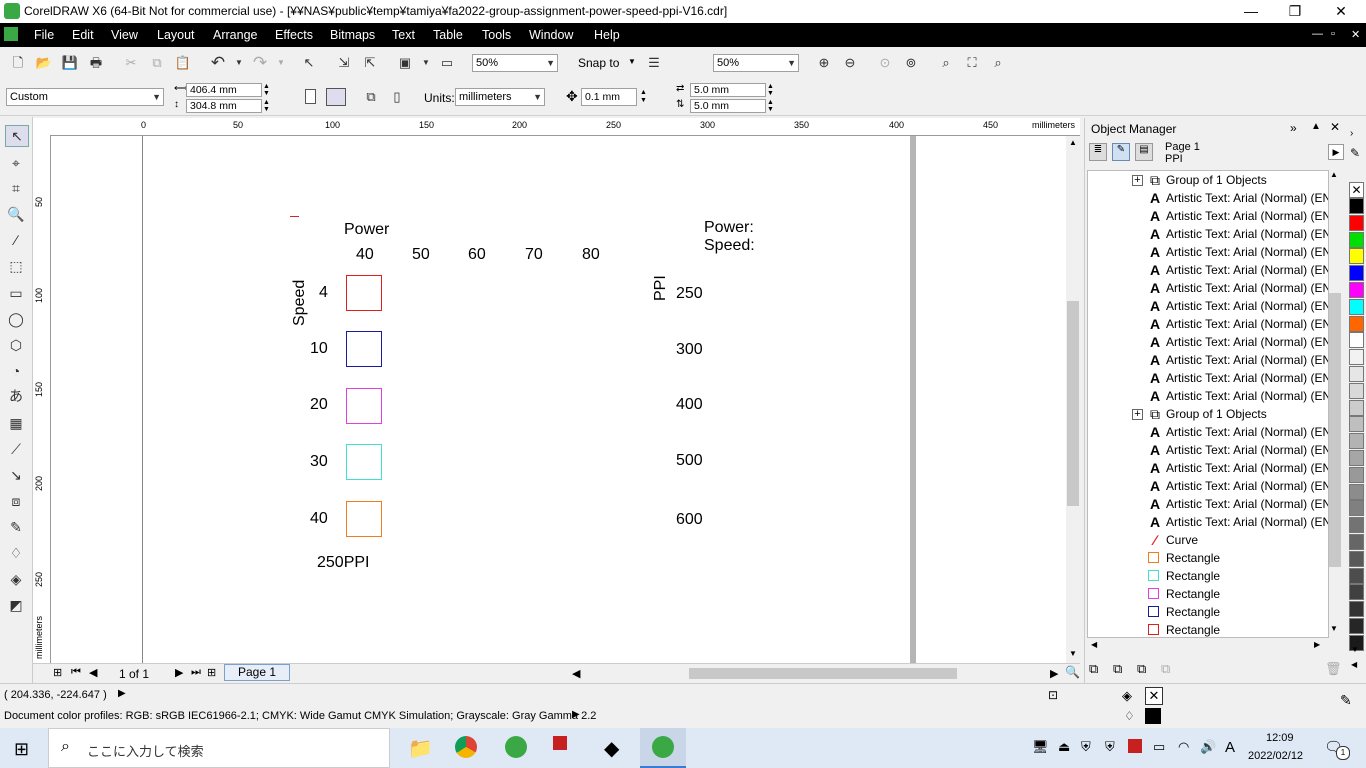 This screenshot has height=768, width=1366. I want to click on nudge-stepper-icon: ▲ ▼, so click(643, 97).